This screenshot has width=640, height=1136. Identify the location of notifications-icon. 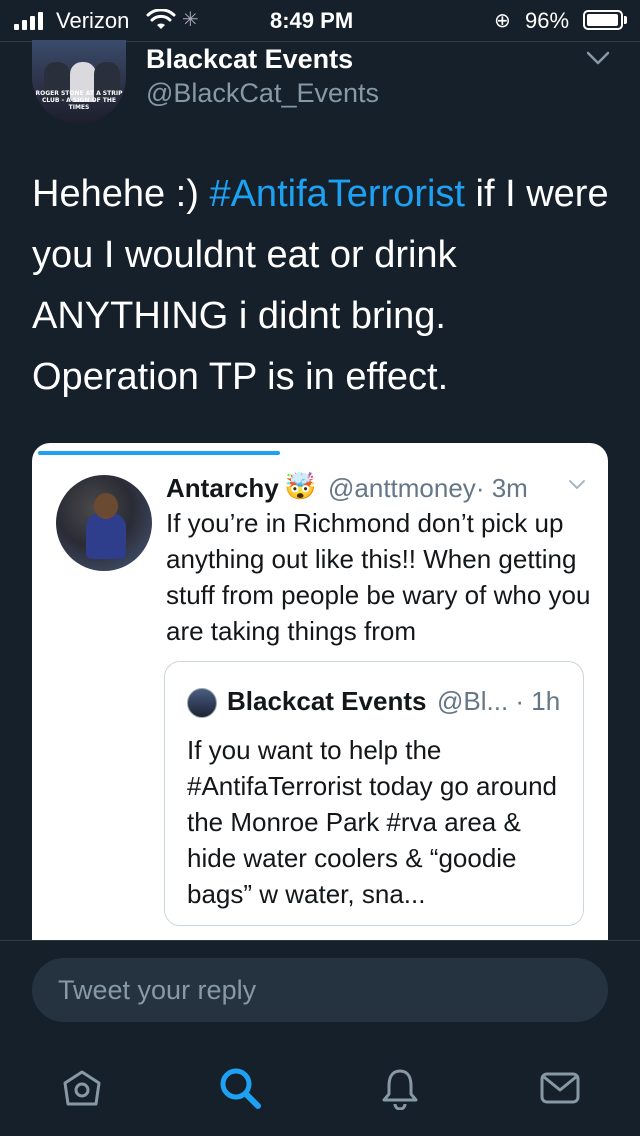
(400, 1089).